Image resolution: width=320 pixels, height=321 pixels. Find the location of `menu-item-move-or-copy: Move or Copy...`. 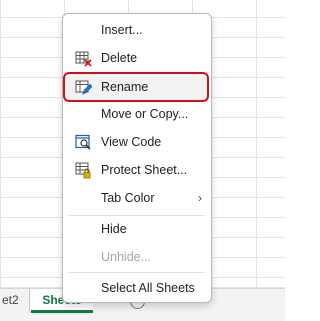

menu-item-move-or-copy: Move or Copy... is located at coordinates (137, 114).